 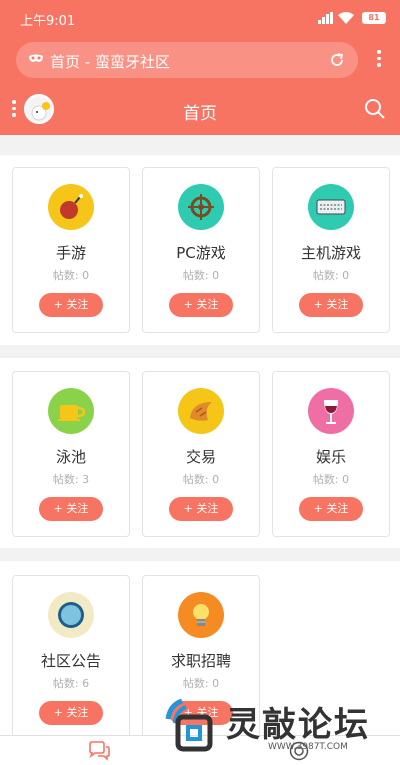 What do you see at coordinates (200, 114) in the screenshot?
I see `page-title: 首页` at bounding box center [200, 114].